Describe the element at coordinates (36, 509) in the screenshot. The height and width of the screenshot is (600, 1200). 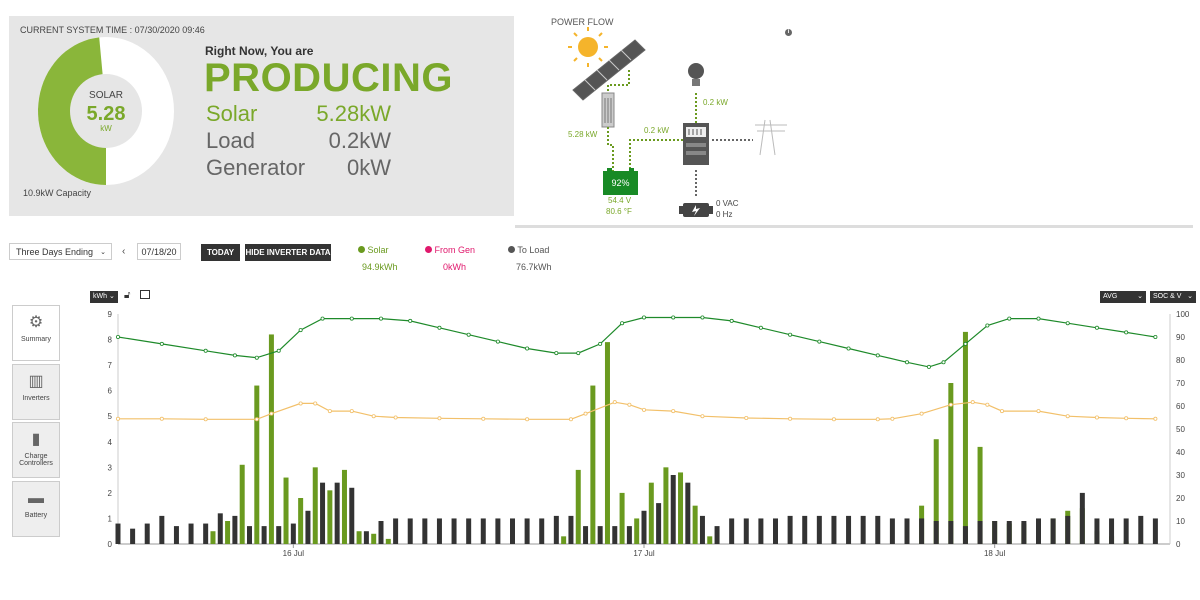
I see `tab-battery: ▬ Battery` at that location.